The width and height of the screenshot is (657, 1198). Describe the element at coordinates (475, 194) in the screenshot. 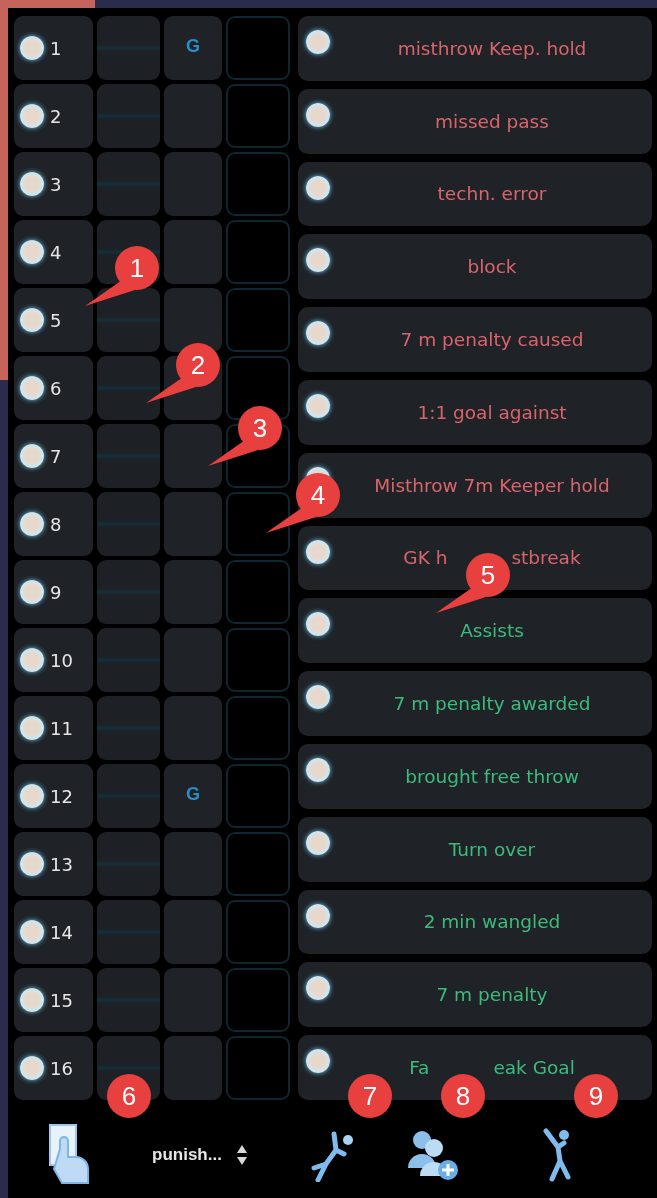

I see `action-button: techn. error` at that location.